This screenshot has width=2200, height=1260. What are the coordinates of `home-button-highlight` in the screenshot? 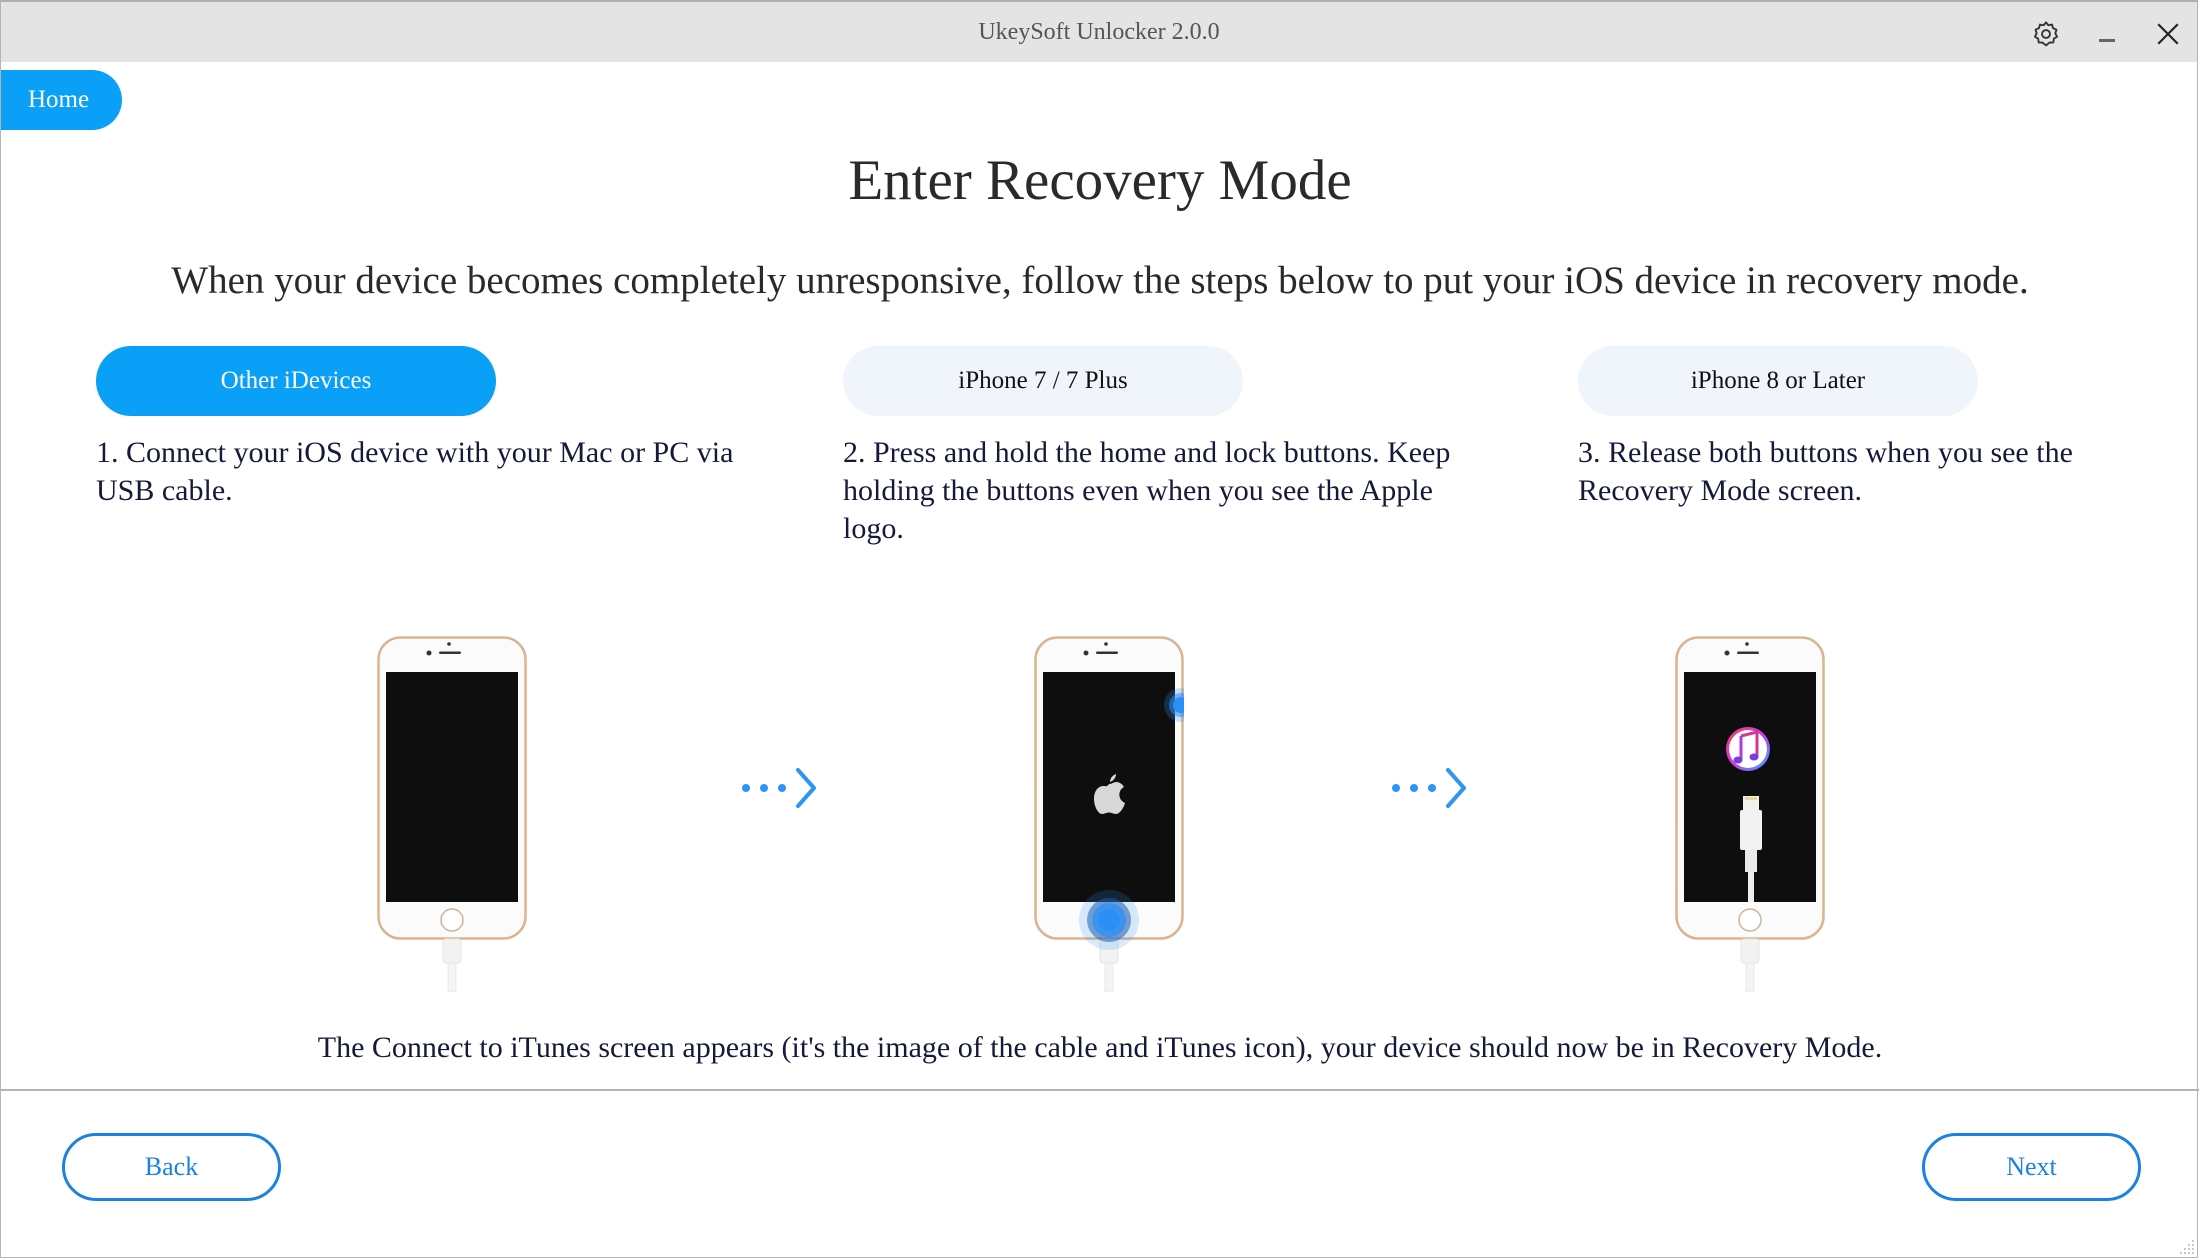 It's located at (1109, 920).